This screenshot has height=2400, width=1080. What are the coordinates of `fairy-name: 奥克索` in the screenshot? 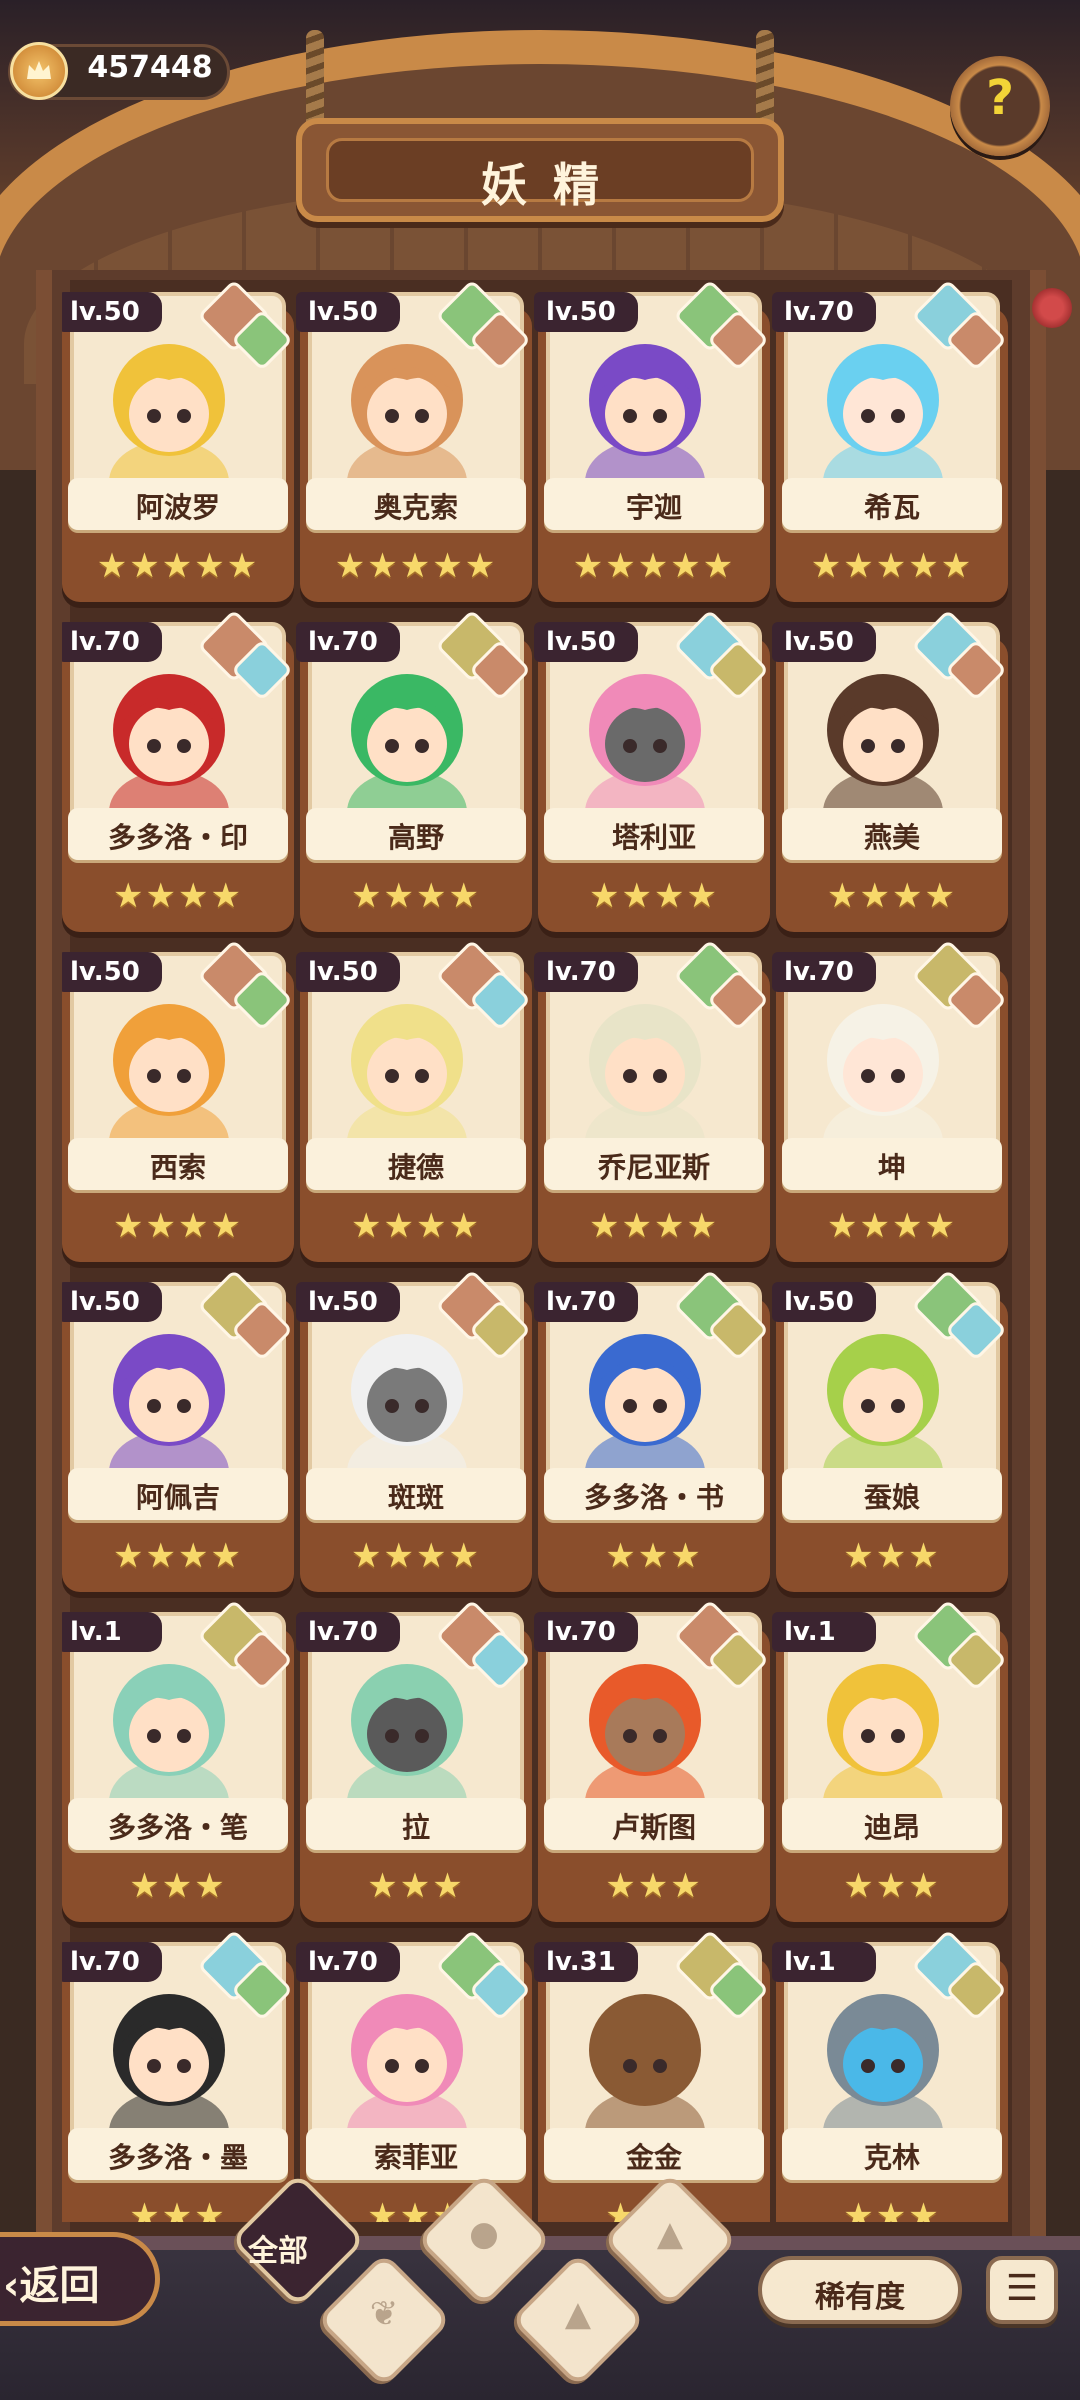 It's located at (415, 507).